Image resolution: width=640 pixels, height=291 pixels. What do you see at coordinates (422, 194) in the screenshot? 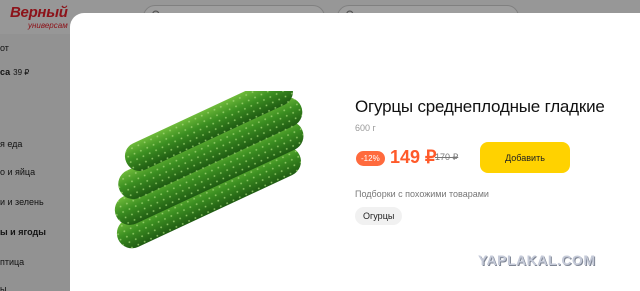
I see `similar-collections-label: Подборки с похожими товарами` at bounding box center [422, 194].